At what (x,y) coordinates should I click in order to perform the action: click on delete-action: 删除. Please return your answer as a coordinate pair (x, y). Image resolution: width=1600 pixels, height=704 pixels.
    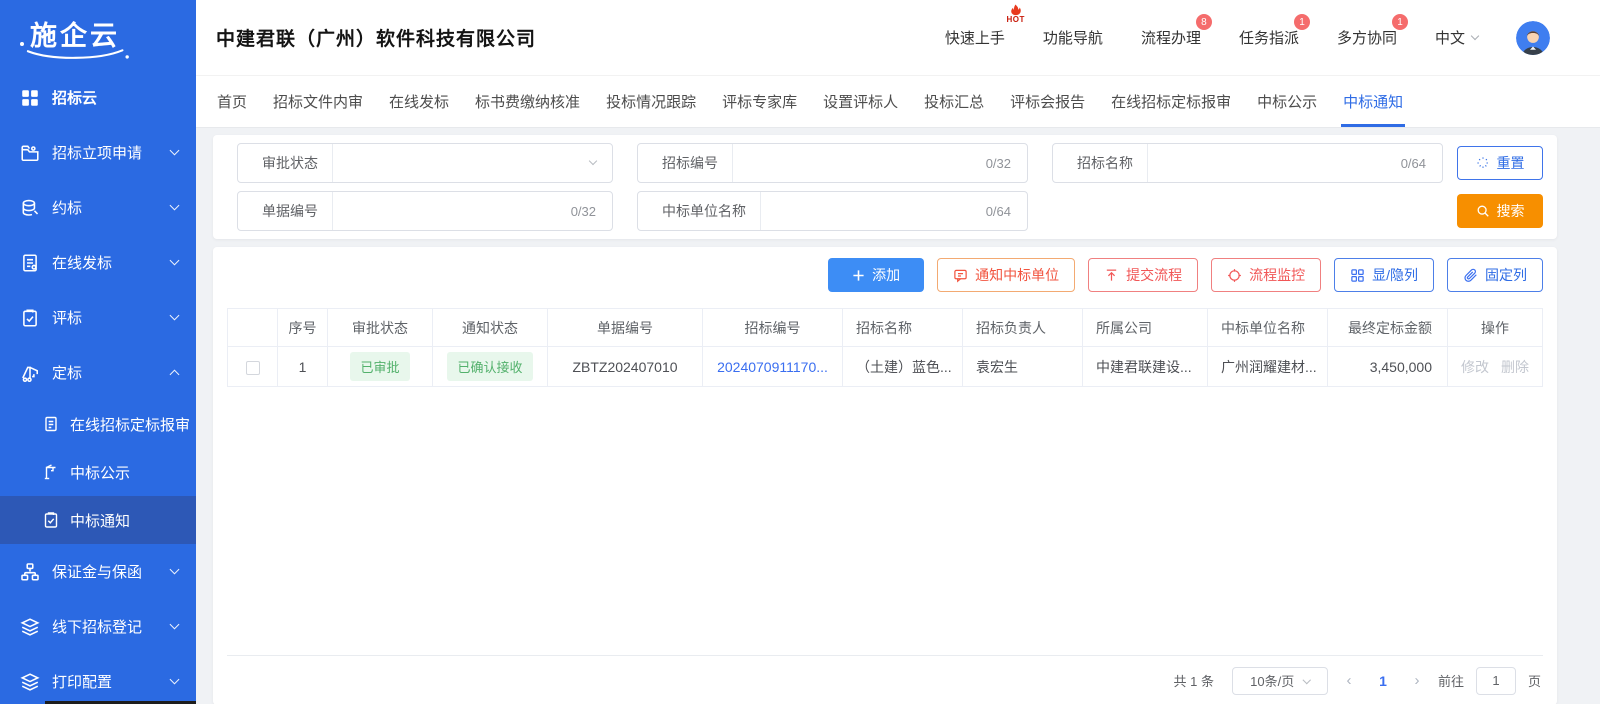
    Looking at the image, I should click on (1515, 367).